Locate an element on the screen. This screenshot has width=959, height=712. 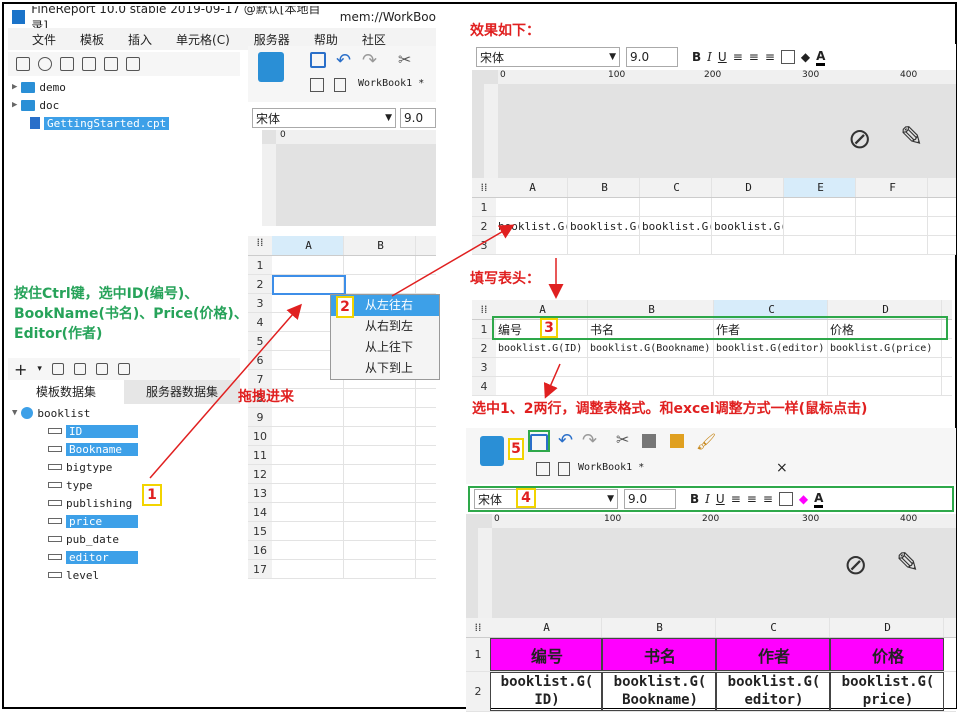
arrow-drag is located at coordinates (225, 391).